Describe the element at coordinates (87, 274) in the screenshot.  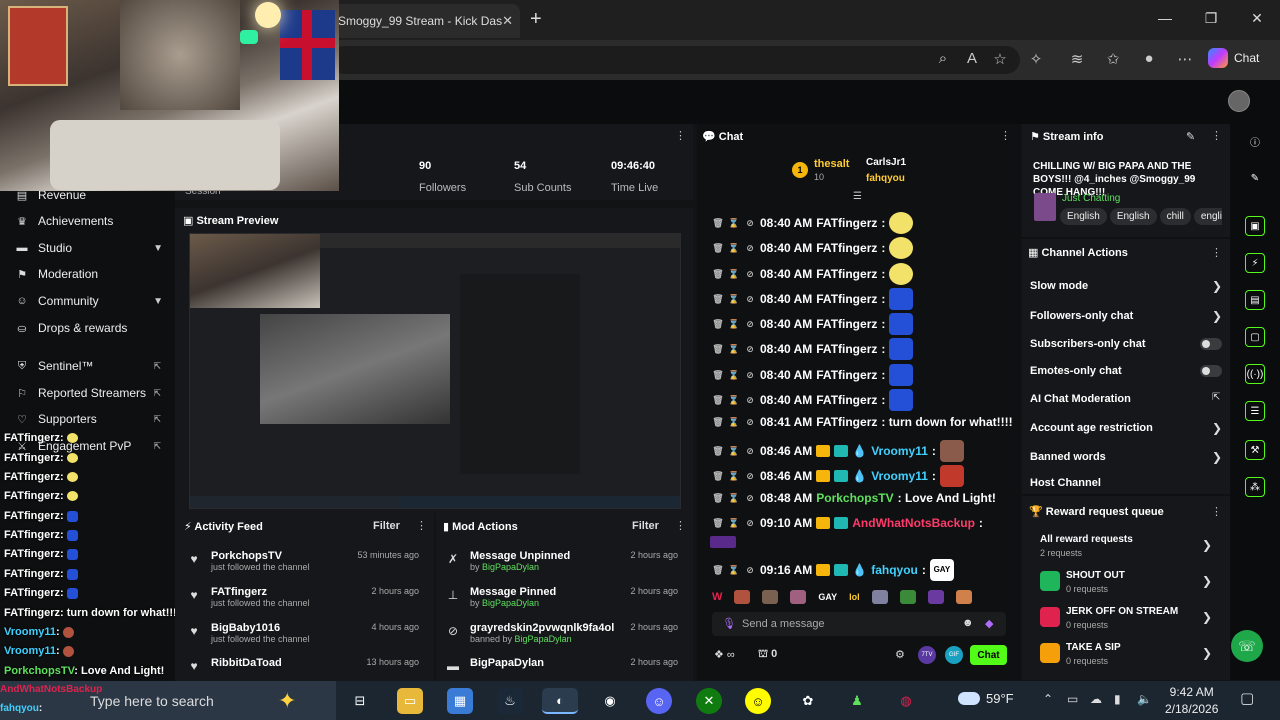
I see `sidebar-item-moderation: ⚑ Moderation` at that location.